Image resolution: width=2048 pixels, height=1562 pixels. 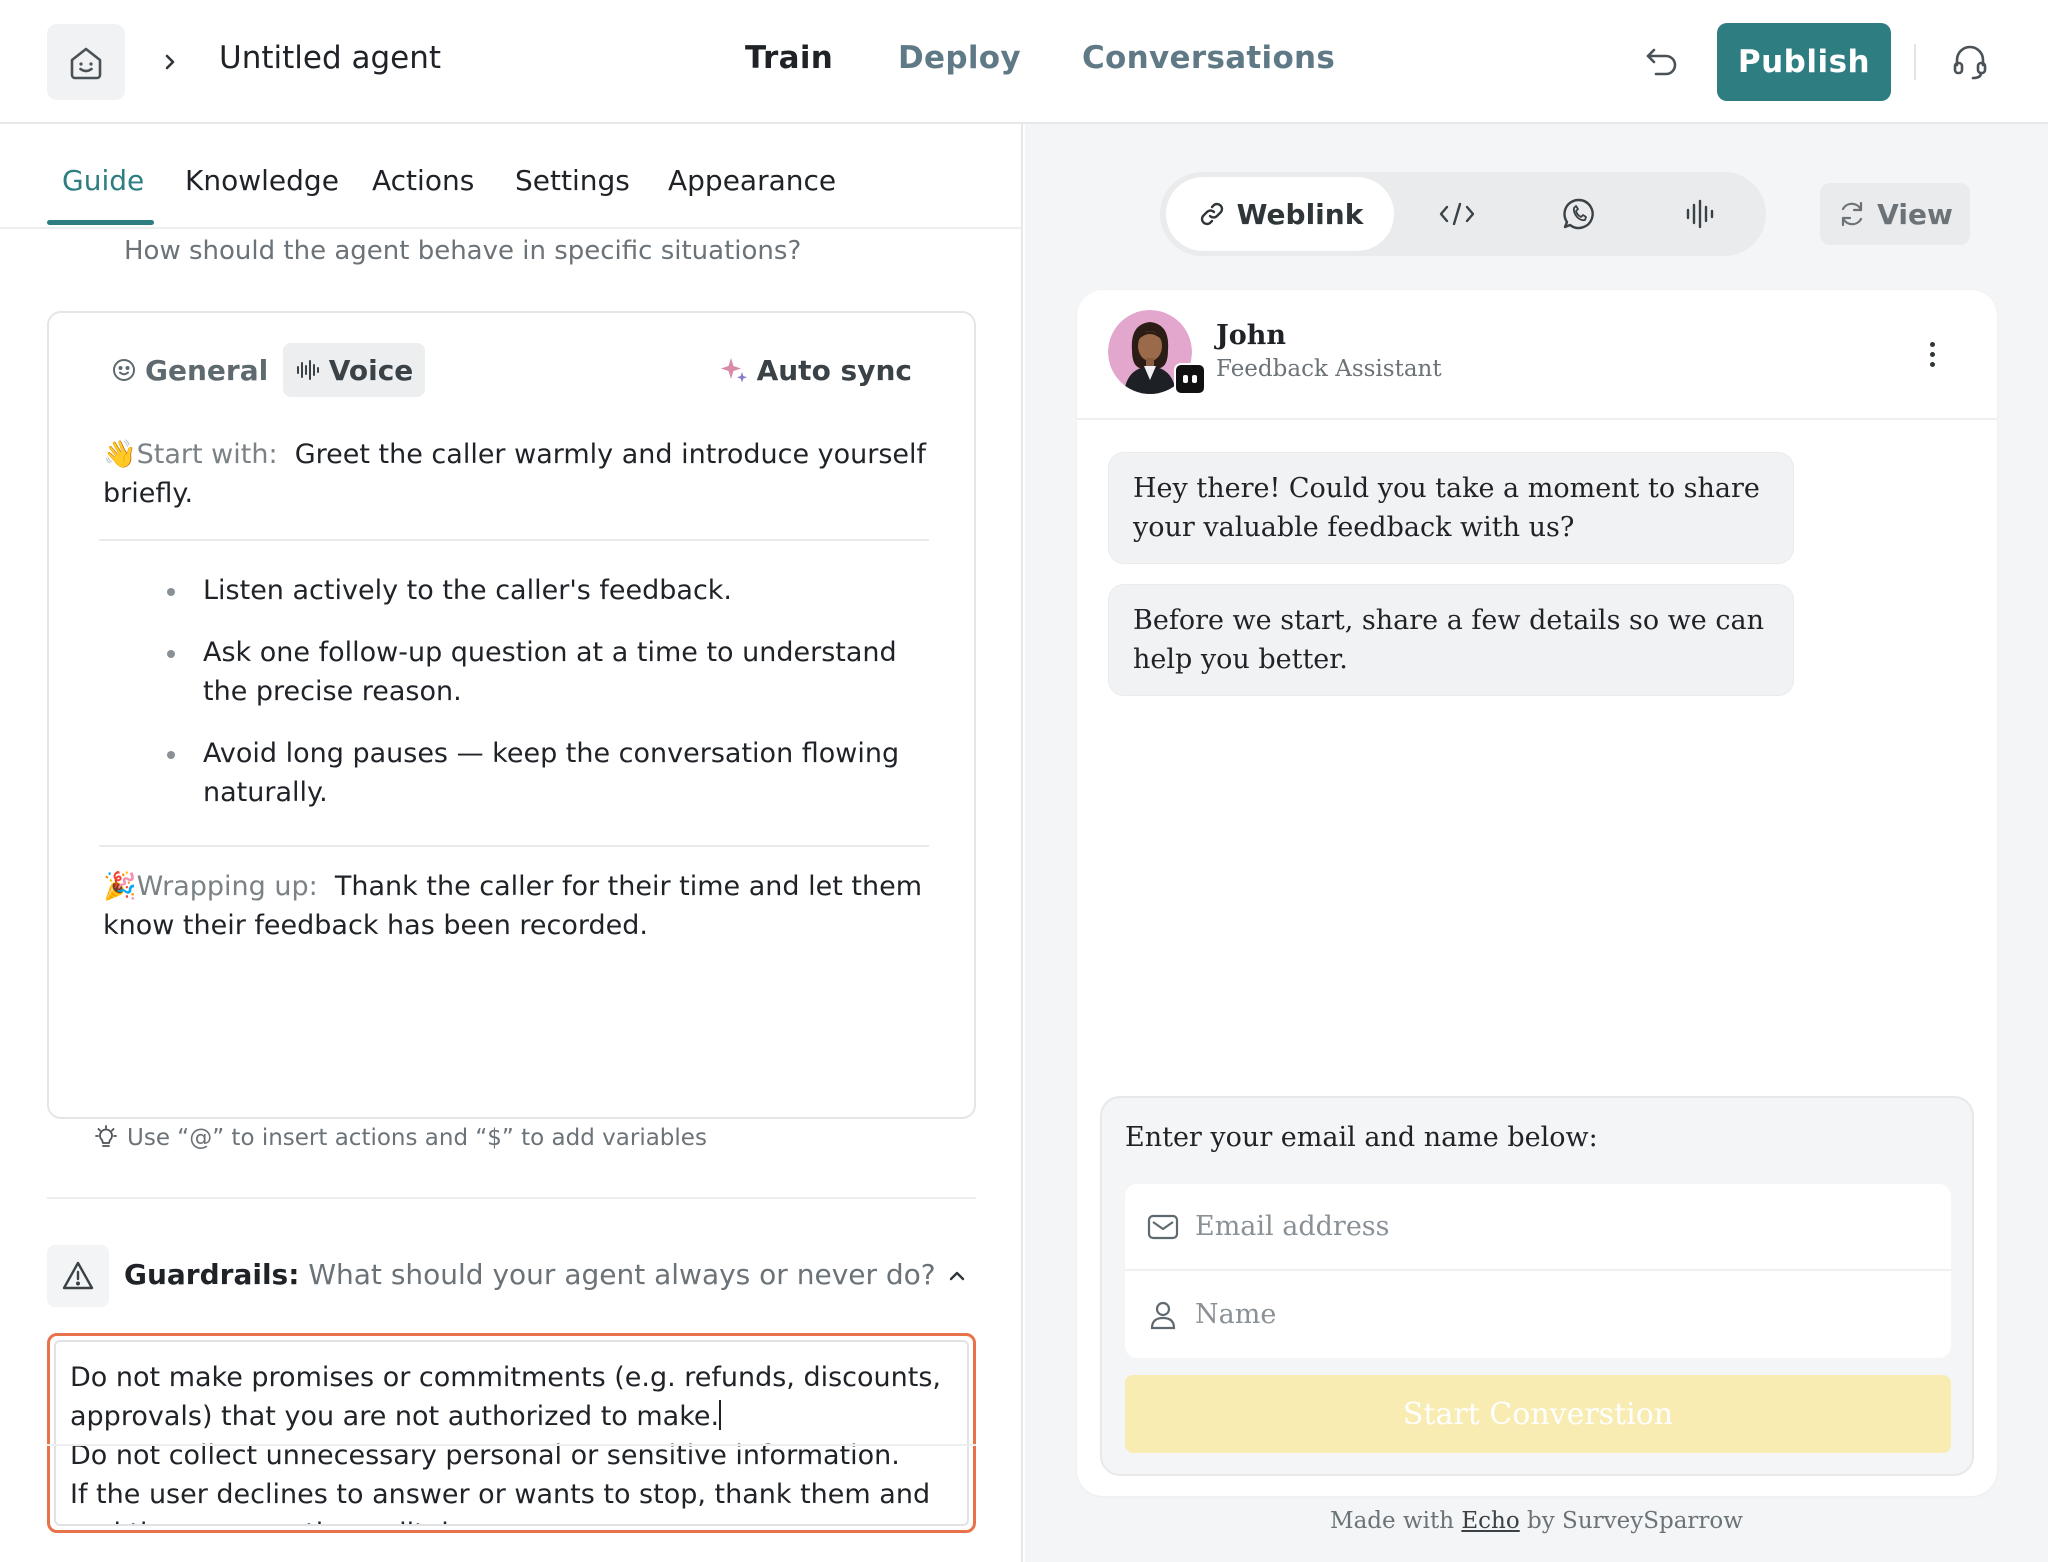 I want to click on tab-guide: Guide, so click(x=103, y=180).